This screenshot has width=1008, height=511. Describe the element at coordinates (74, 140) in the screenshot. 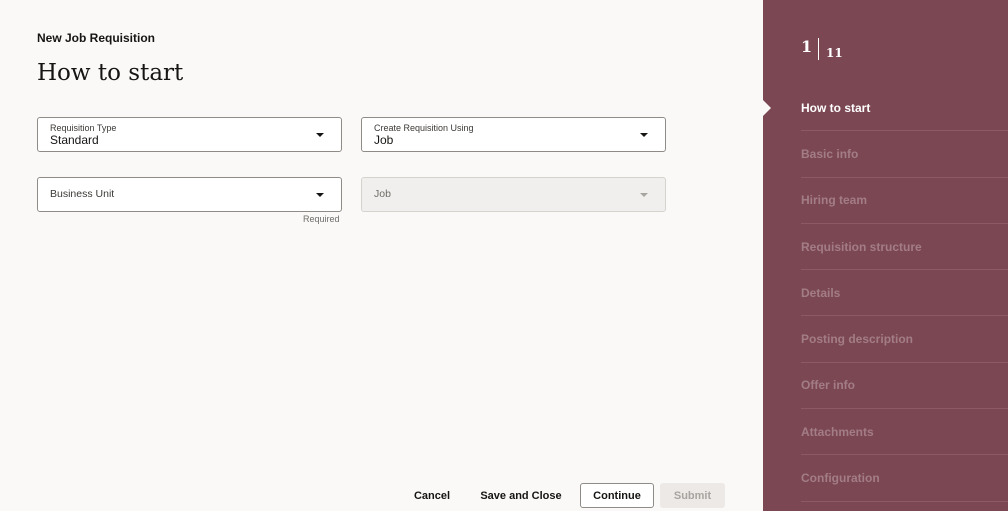

I see `requisition-type-value: Standard` at that location.